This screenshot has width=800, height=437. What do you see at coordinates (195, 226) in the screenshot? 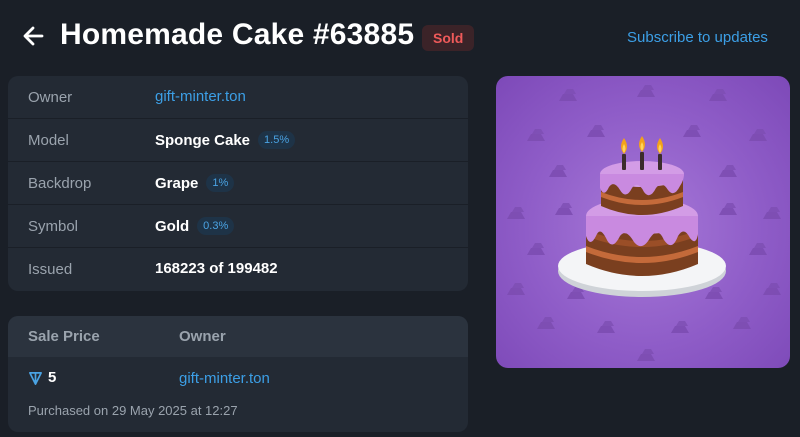
I see `symbol-value: Gold 0.3%` at bounding box center [195, 226].